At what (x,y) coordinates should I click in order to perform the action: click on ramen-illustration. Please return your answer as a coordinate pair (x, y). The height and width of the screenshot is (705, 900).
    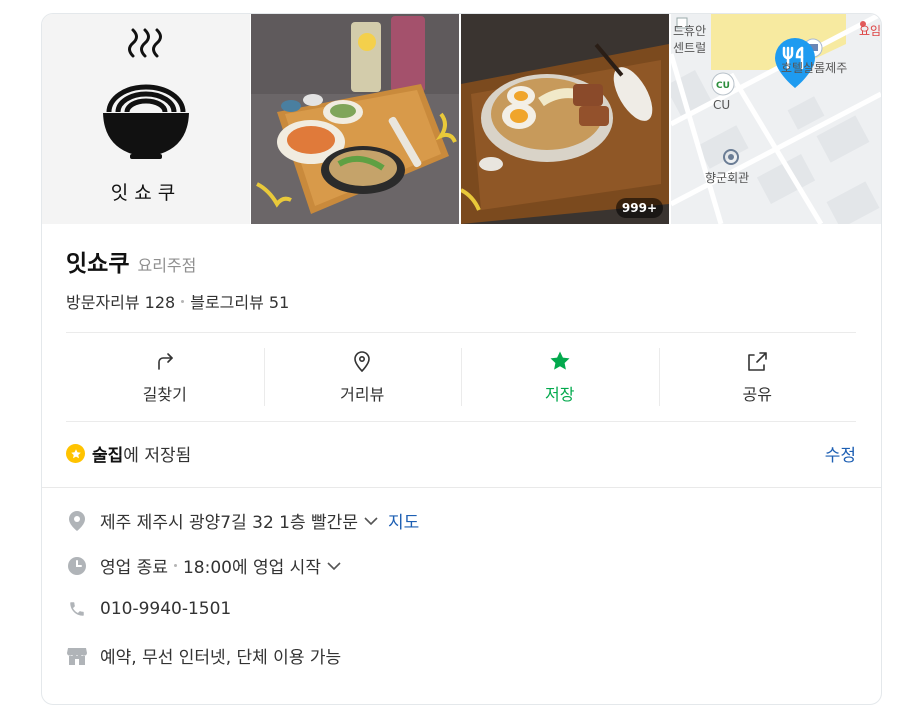
    Looking at the image, I should click on (565, 119).